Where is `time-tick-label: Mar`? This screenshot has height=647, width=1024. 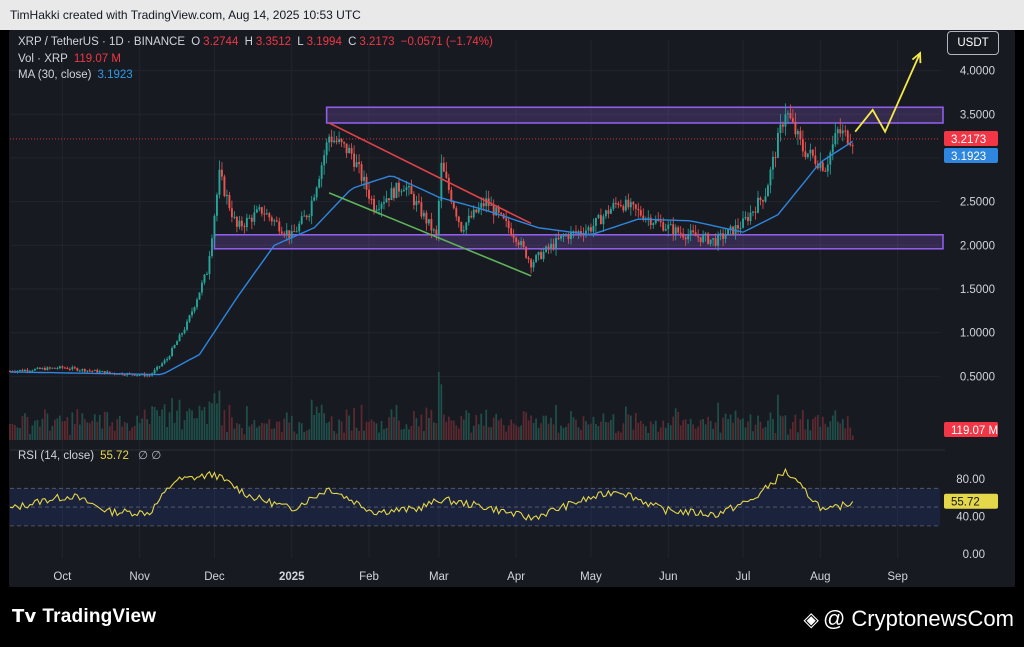 time-tick-label: Mar is located at coordinates (439, 577).